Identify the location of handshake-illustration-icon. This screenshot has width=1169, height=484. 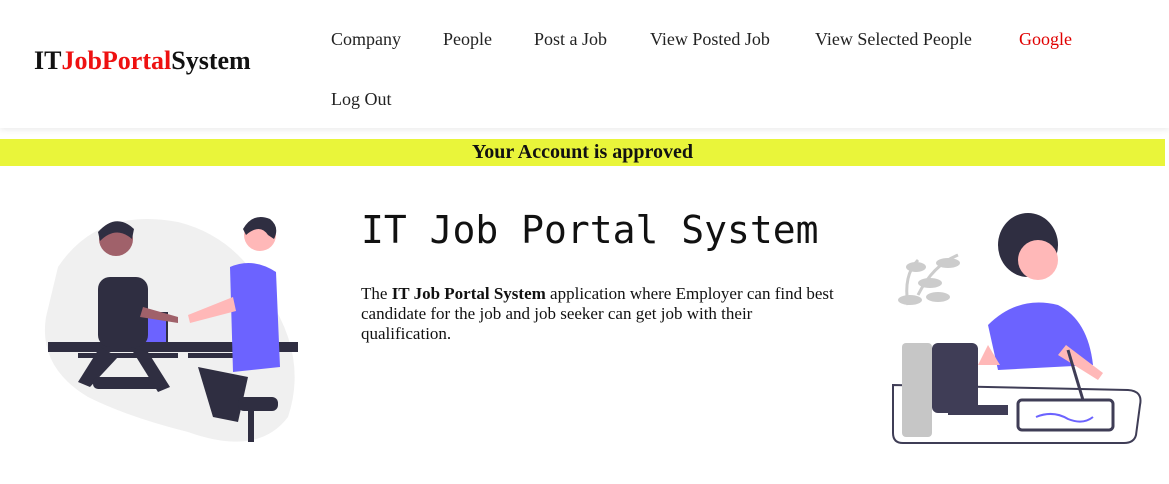
(173, 329).